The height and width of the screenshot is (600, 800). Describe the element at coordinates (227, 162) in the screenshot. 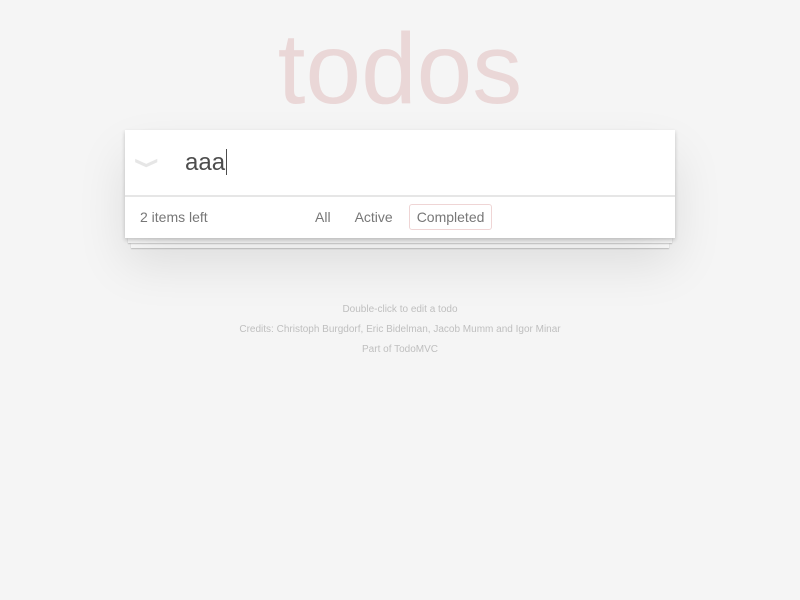

I see `text-caret` at that location.